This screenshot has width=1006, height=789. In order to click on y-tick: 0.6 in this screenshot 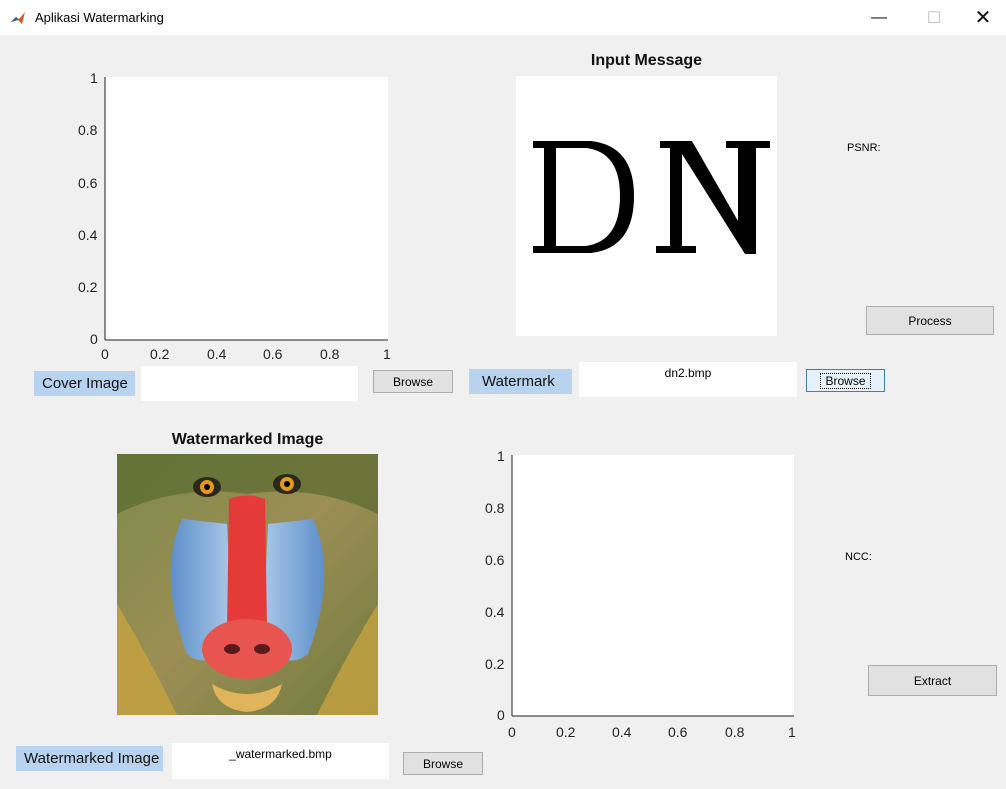, I will do `click(495, 560)`.